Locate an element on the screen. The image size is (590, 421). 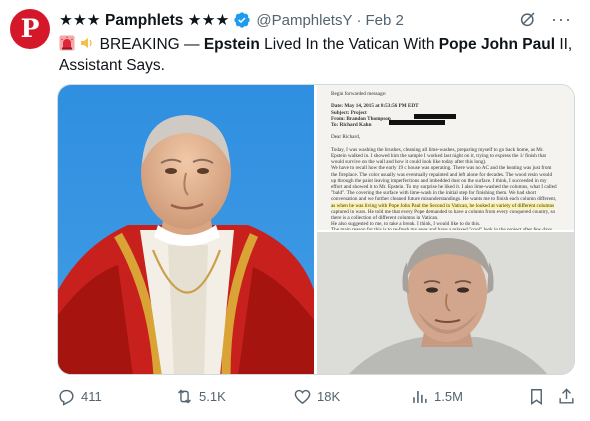
reply-icon is located at coordinates (66, 397).